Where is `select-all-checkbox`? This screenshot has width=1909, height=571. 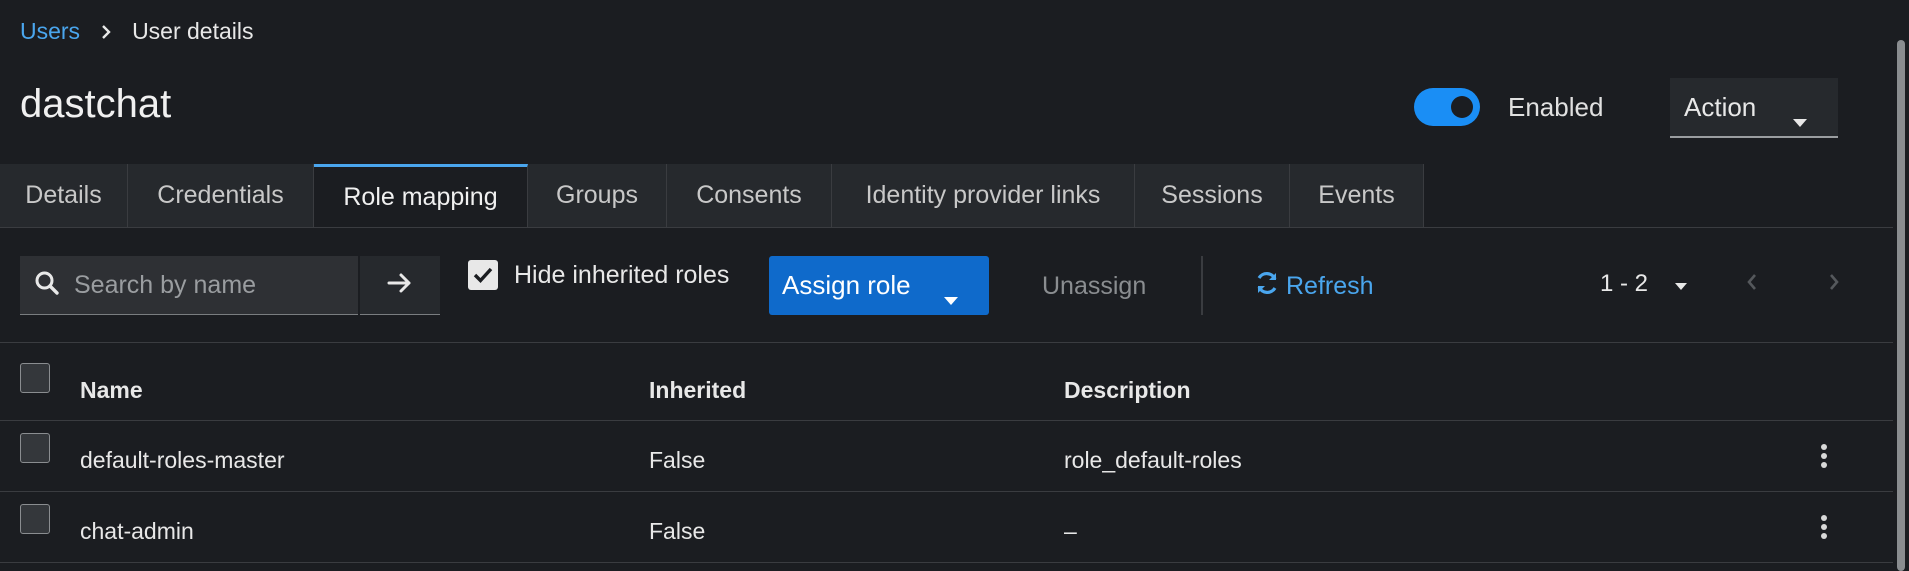 select-all-checkbox is located at coordinates (35, 378).